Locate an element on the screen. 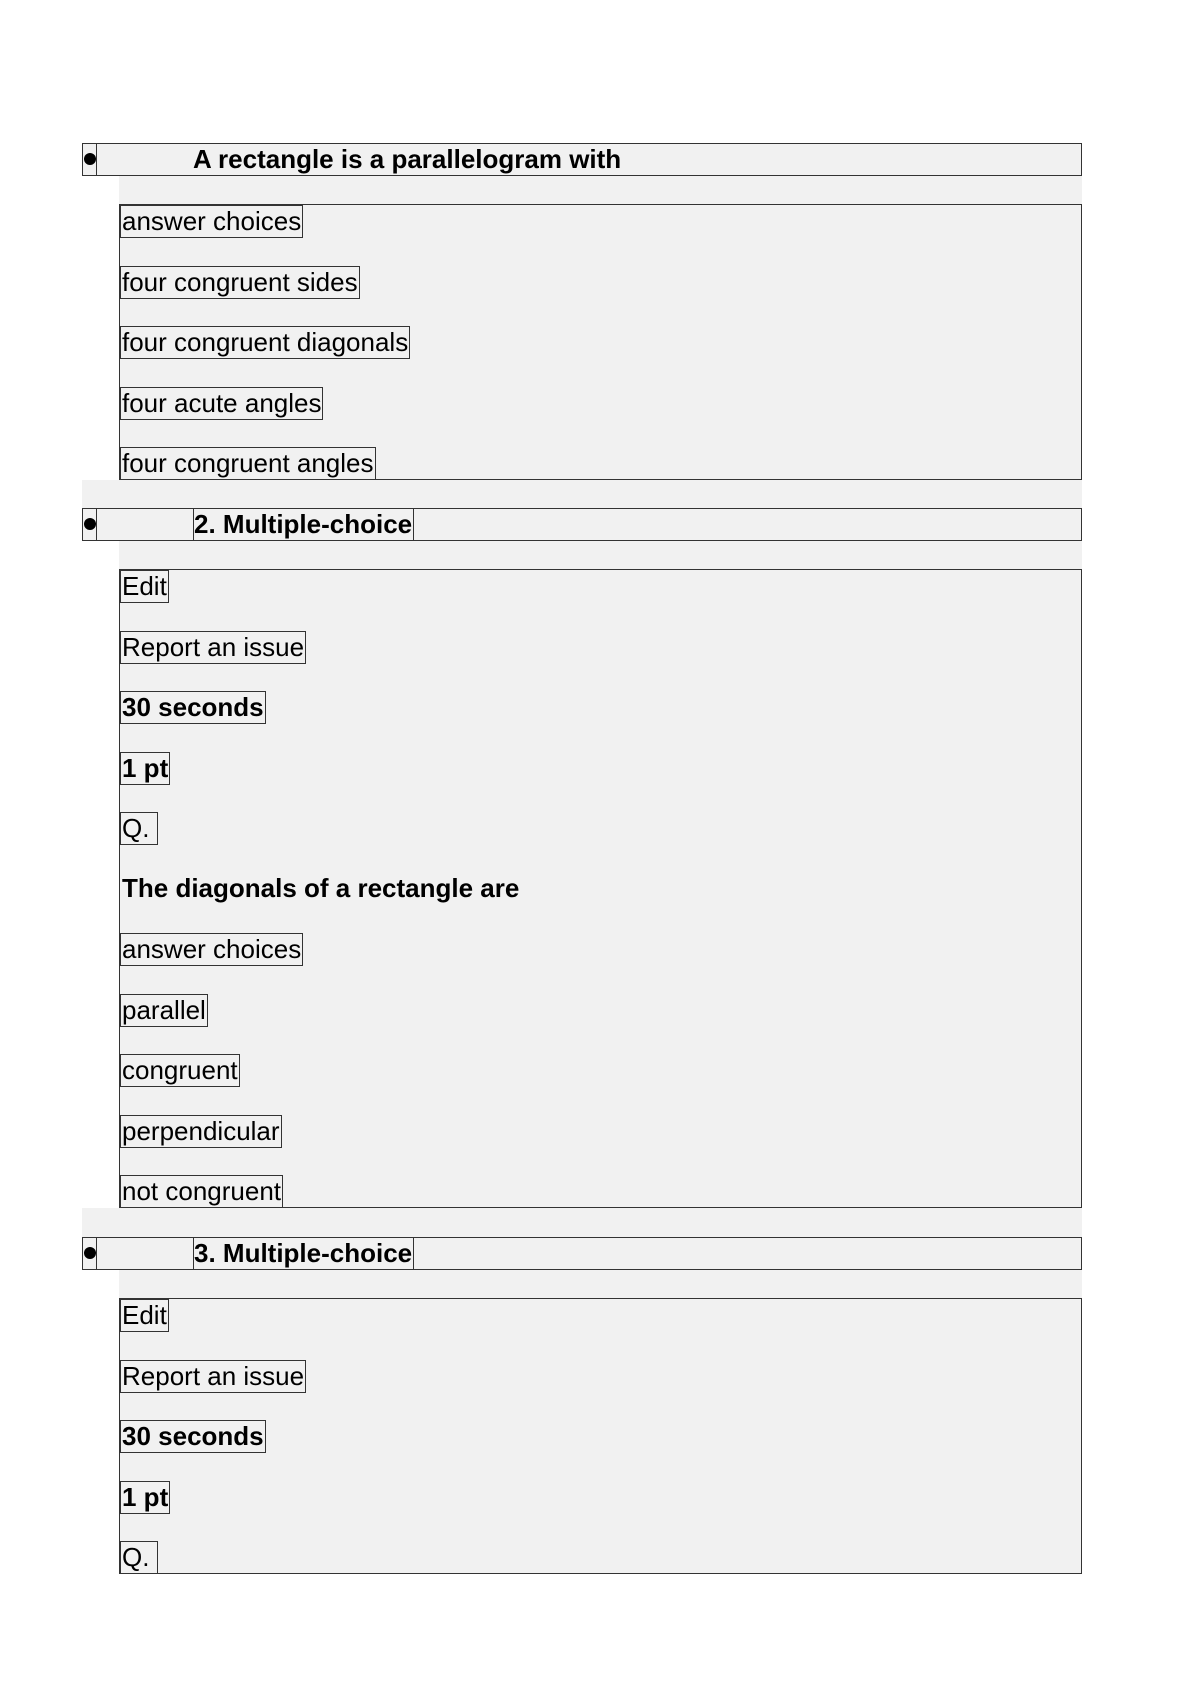  answer-choice: four congruent diagonals is located at coordinates (265, 342).